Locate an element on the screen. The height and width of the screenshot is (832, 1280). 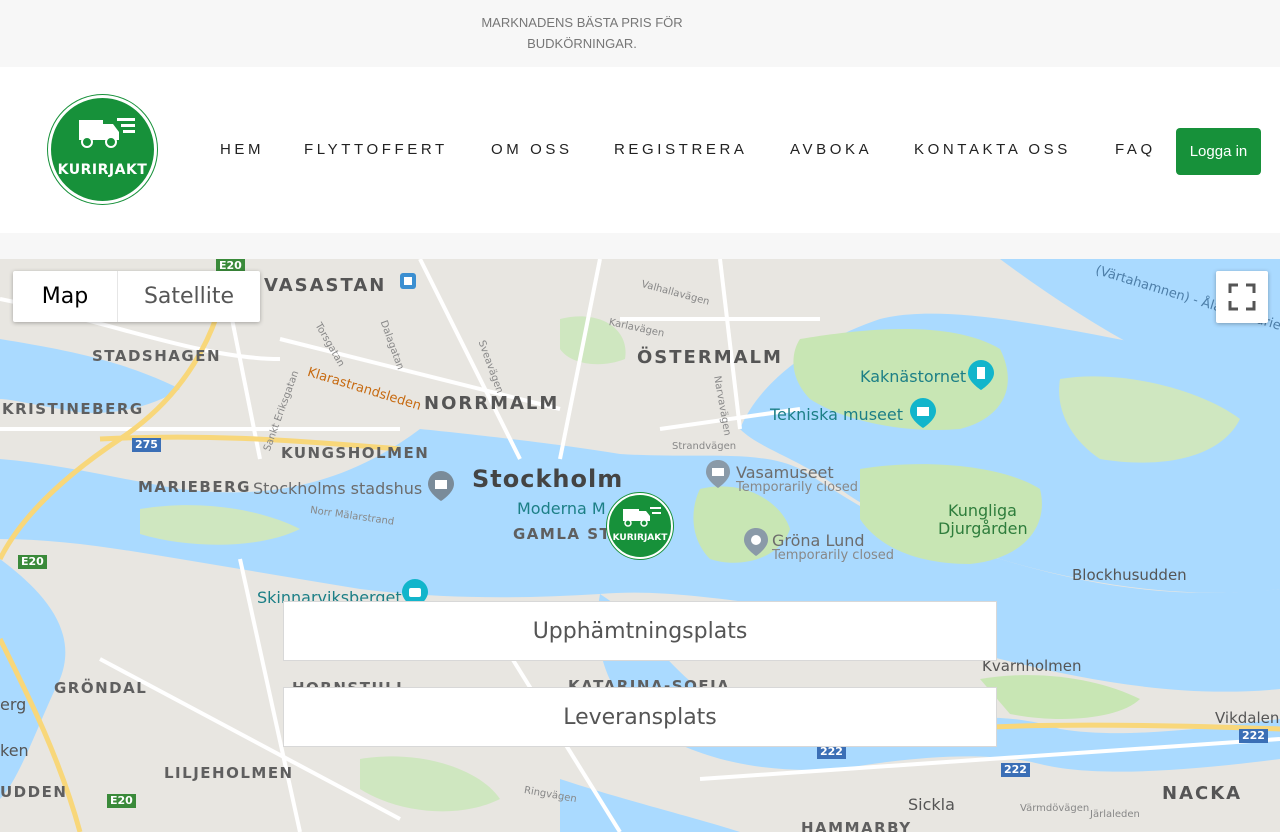
fullscreen-icon is located at coordinates (1242, 297).